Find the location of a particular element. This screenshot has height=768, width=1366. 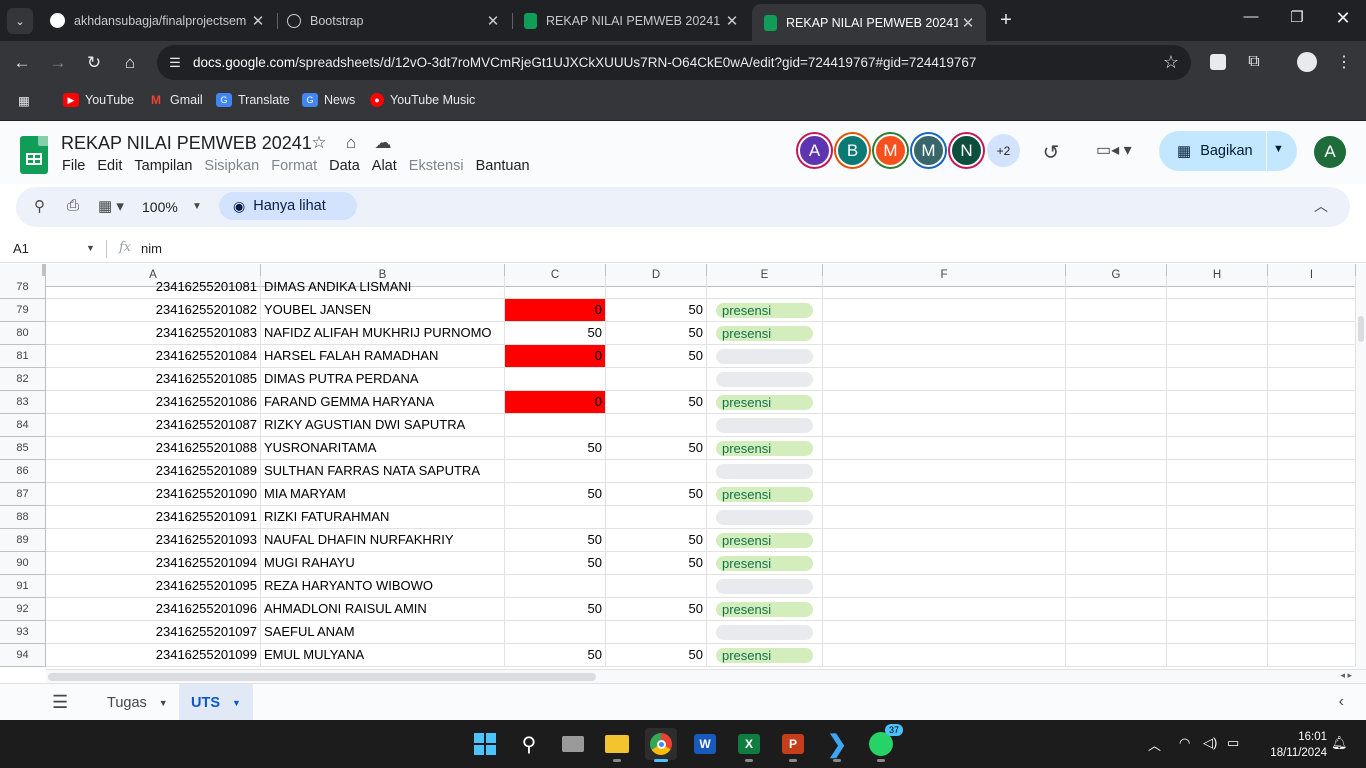

row-number: 85 is located at coordinates (23, 448).